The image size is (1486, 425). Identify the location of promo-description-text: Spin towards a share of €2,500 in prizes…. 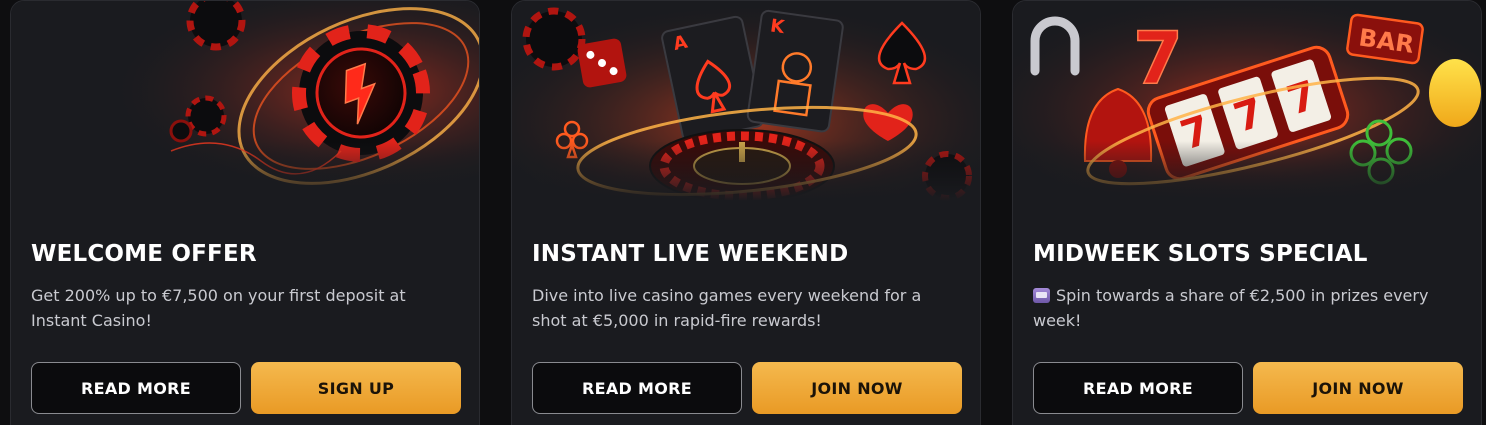
(1231, 308).